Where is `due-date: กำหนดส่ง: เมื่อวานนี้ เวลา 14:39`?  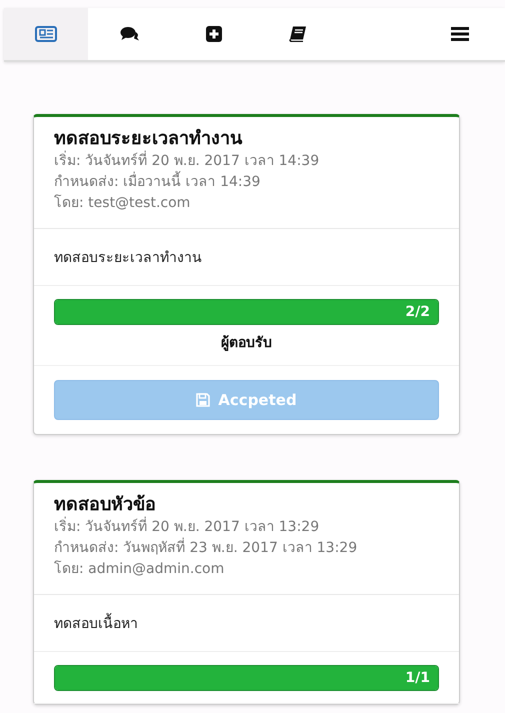 due-date: กำหนดส่ง: เมื่อวานนี้ เวลา 14:39 is located at coordinates (246, 182).